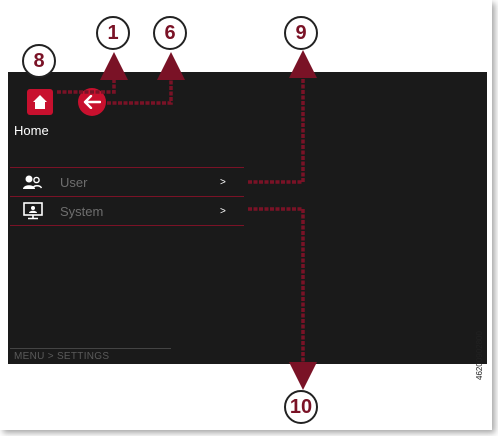 The height and width of the screenshot is (436, 498). What do you see at coordinates (113, 33) in the screenshot?
I see `callout-1: 1` at bounding box center [113, 33].